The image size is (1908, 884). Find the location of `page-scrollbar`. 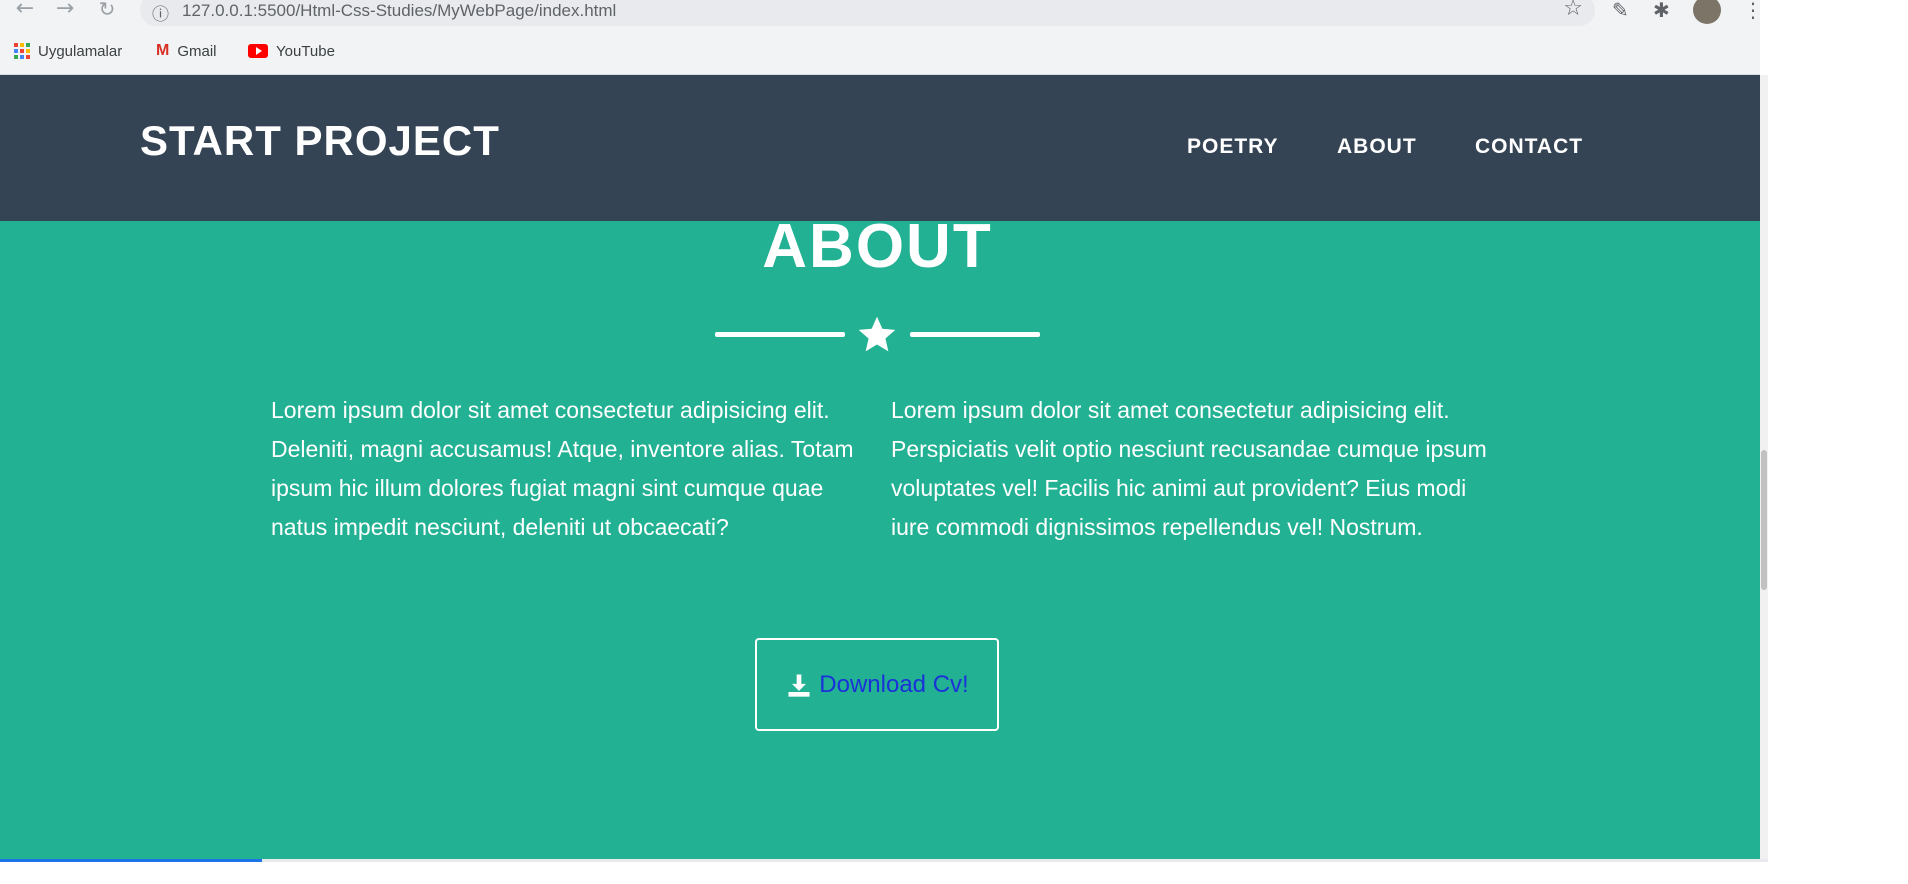

page-scrollbar is located at coordinates (1764, 467).